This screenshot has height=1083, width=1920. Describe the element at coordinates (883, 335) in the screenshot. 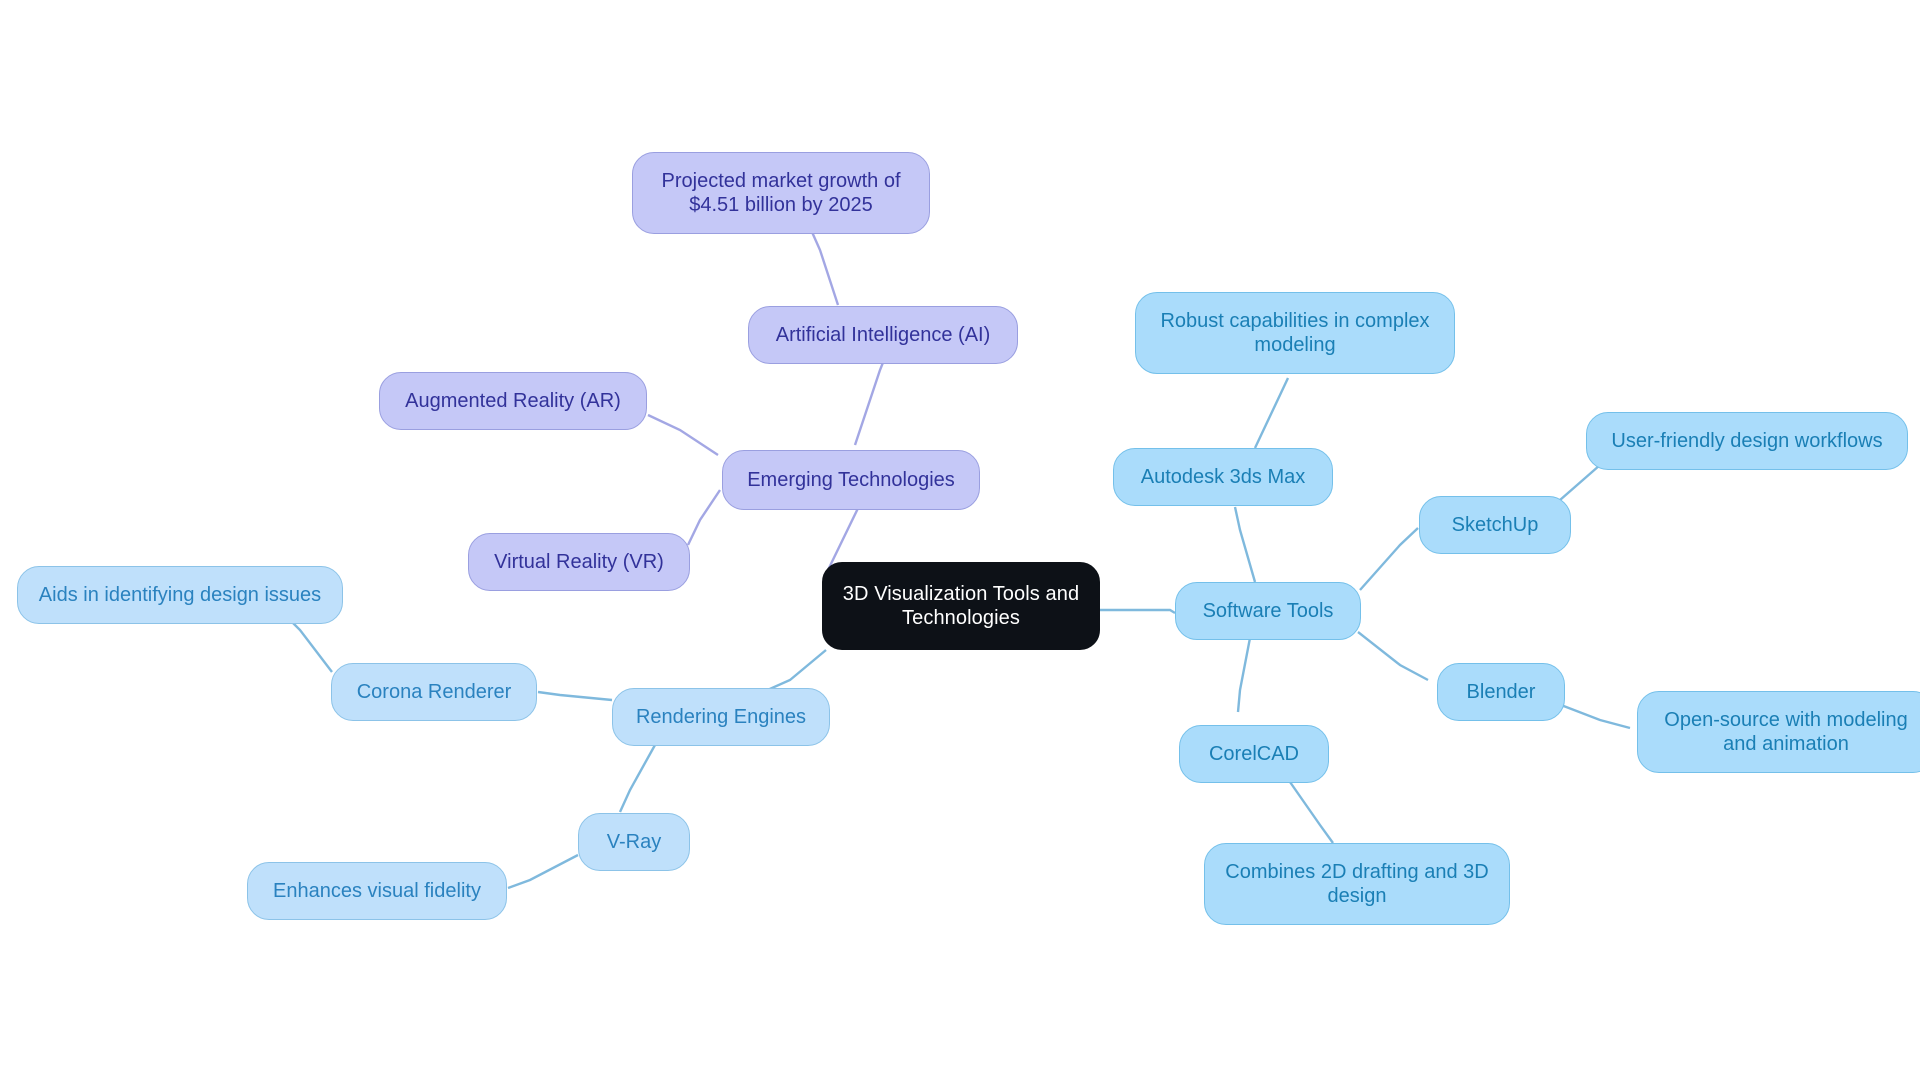

I see `node-artificial-intelligence: Artificial Intelligence (AI)` at that location.